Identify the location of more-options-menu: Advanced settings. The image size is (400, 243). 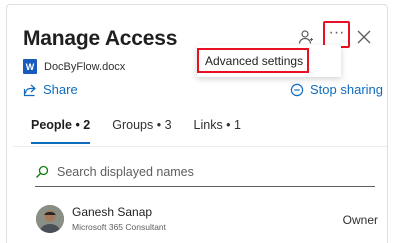
(269, 61).